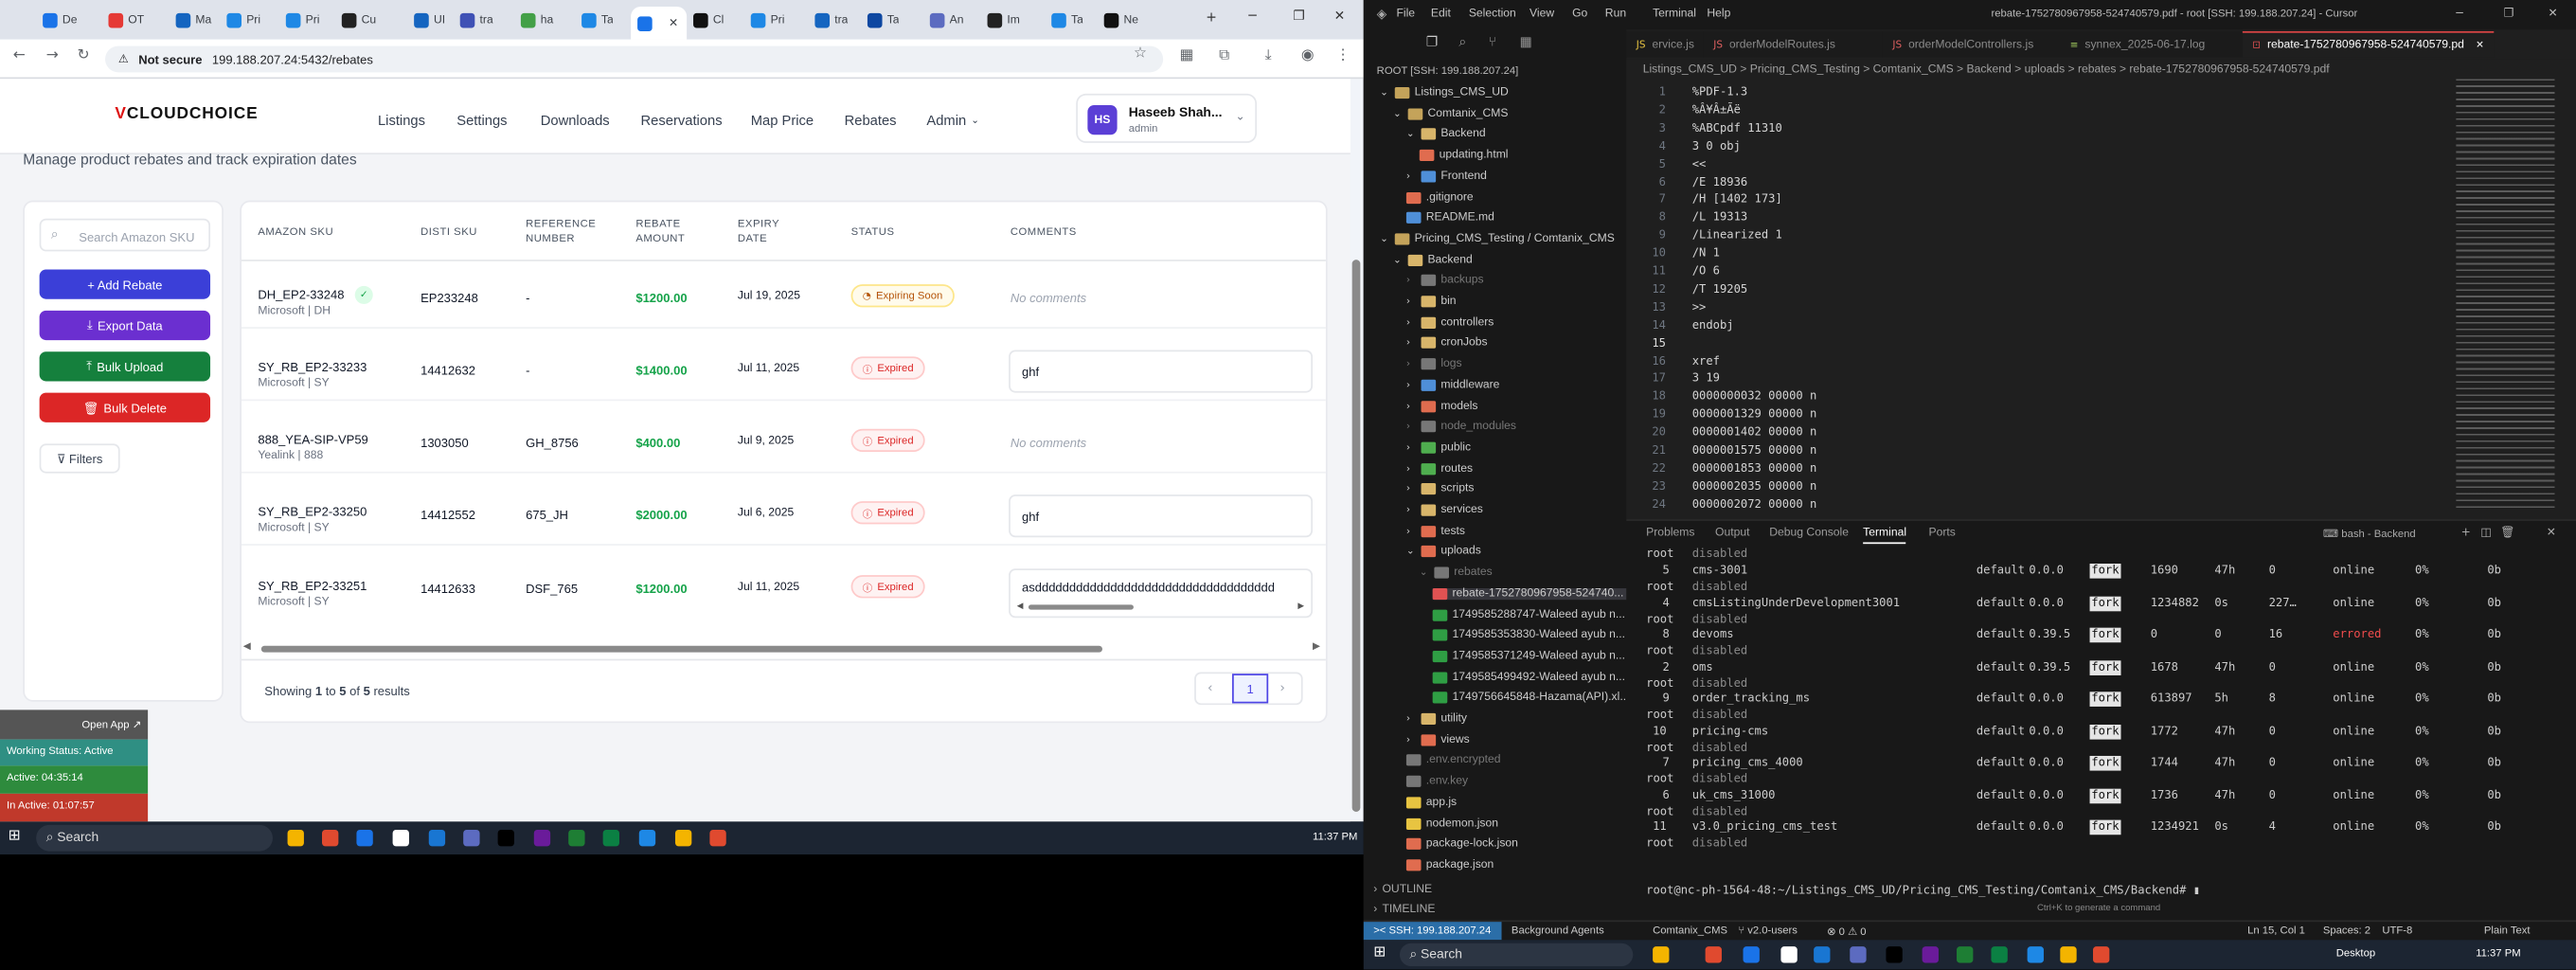 The width and height of the screenshot is (2576, 970). Describe the element at coordinates (1446, 134) in the screenshot. I see `tree-folder: ⌄ Backend` at that location.